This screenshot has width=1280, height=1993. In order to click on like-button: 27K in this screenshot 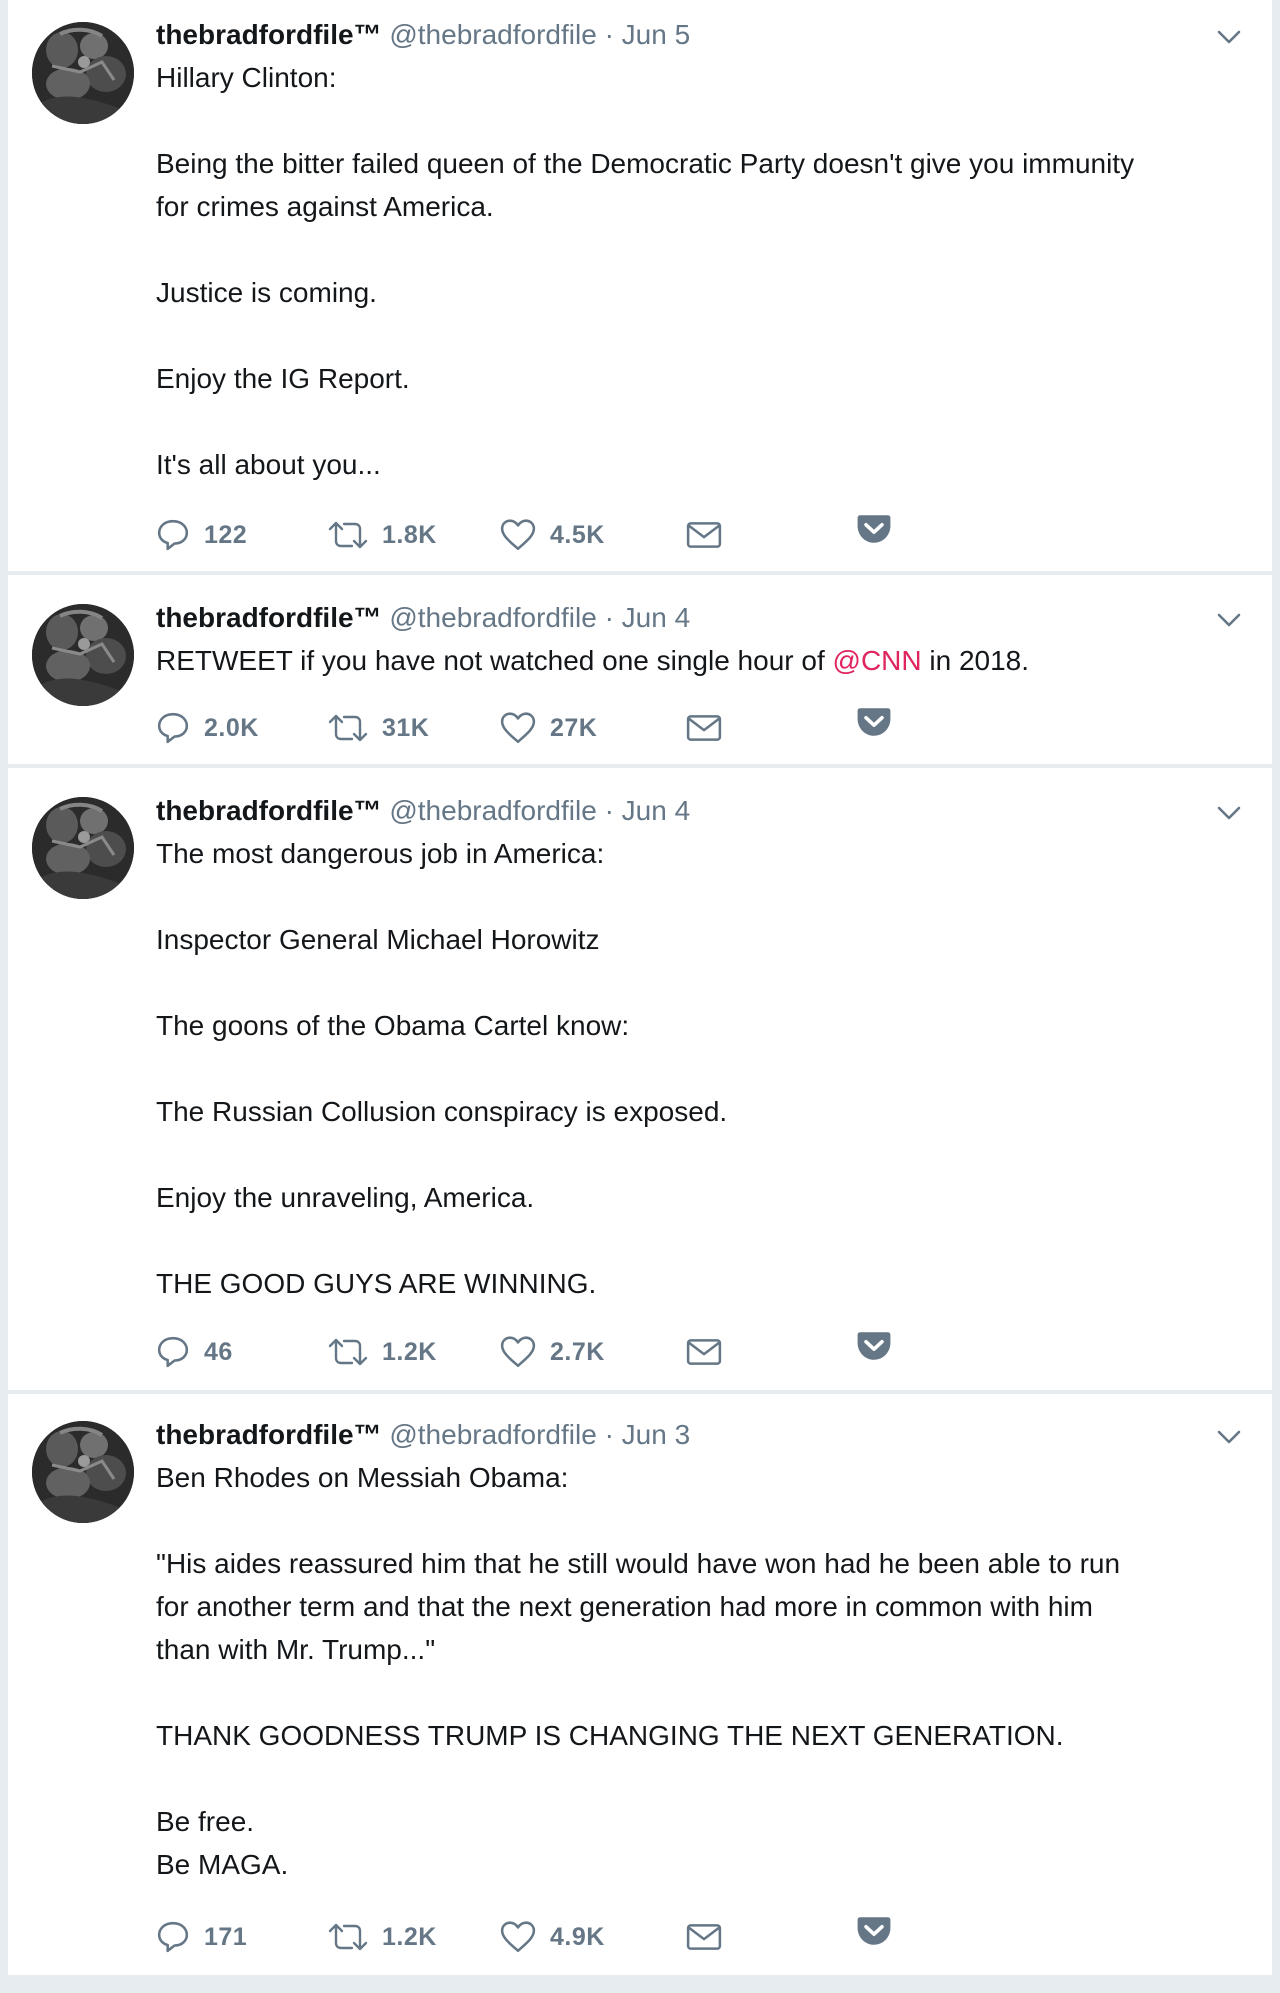, I will do `click(548, 728)`.